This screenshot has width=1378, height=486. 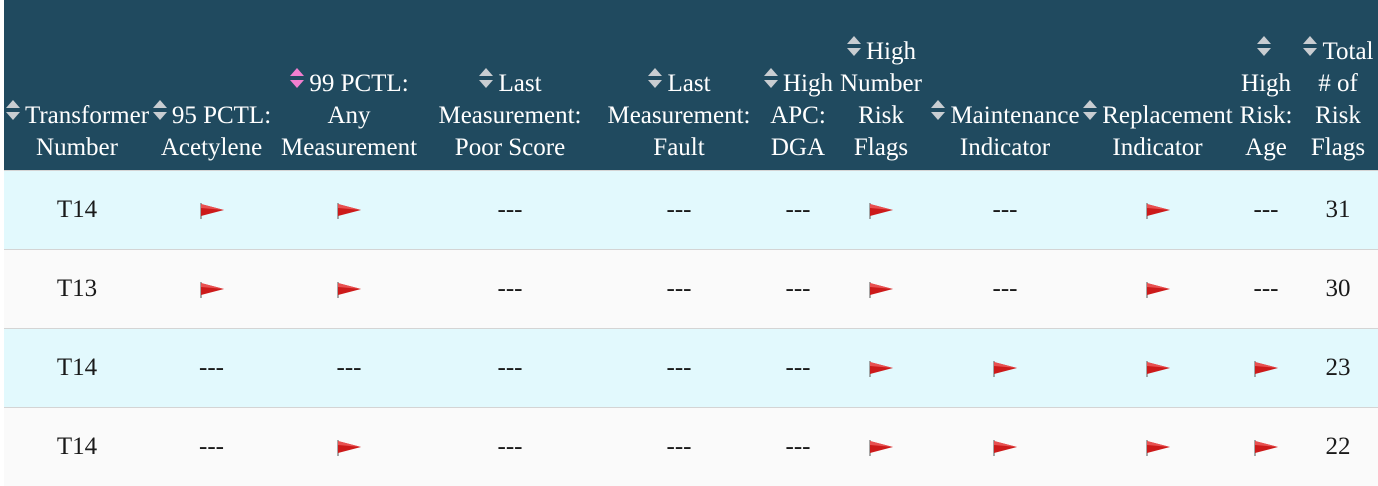 I want to click on column-header-label: Transformer Number, so click(x=87, y=131).